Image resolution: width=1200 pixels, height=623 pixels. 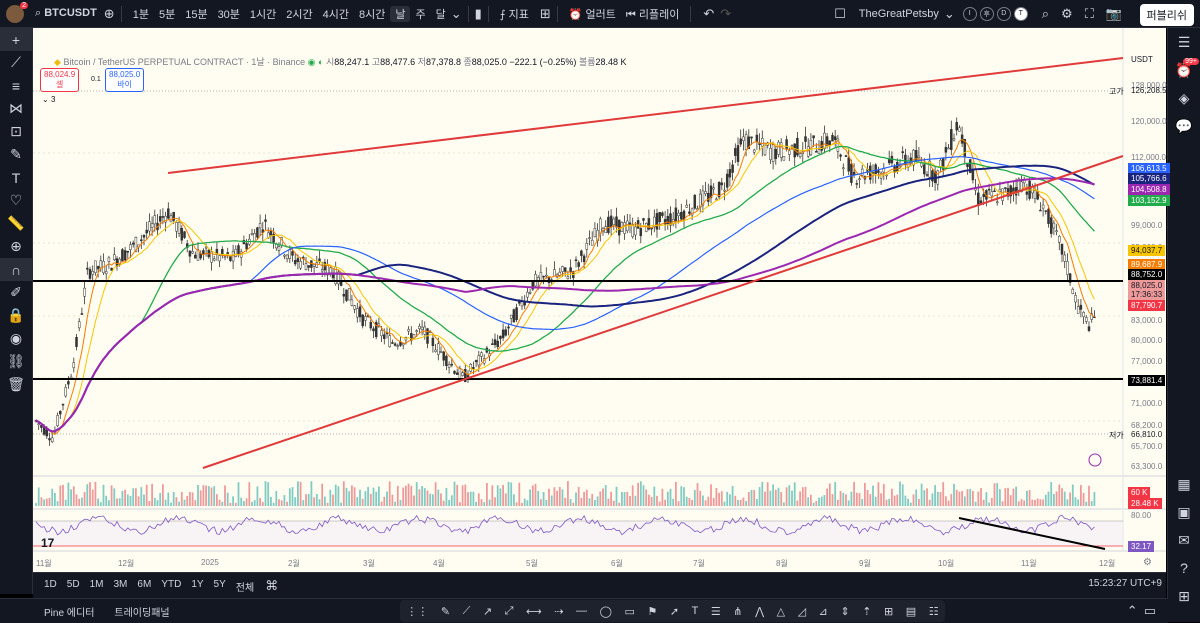 I want to click on trading-panel-tab: 트레이딩패널, so click(x=141, y=611).